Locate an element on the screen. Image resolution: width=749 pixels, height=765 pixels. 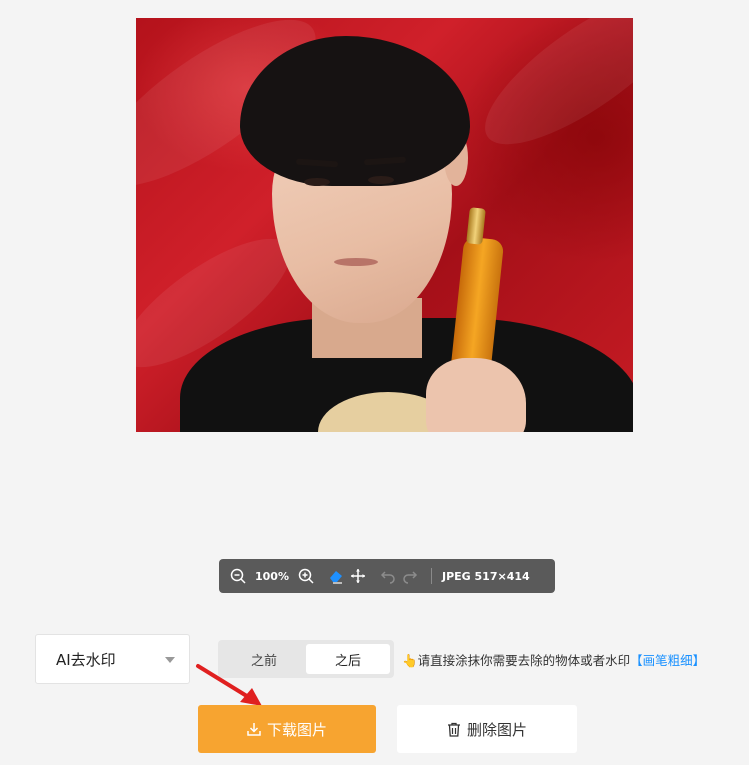
image-format-info: JPEG 517×414 is located at coordinates (485, 576).